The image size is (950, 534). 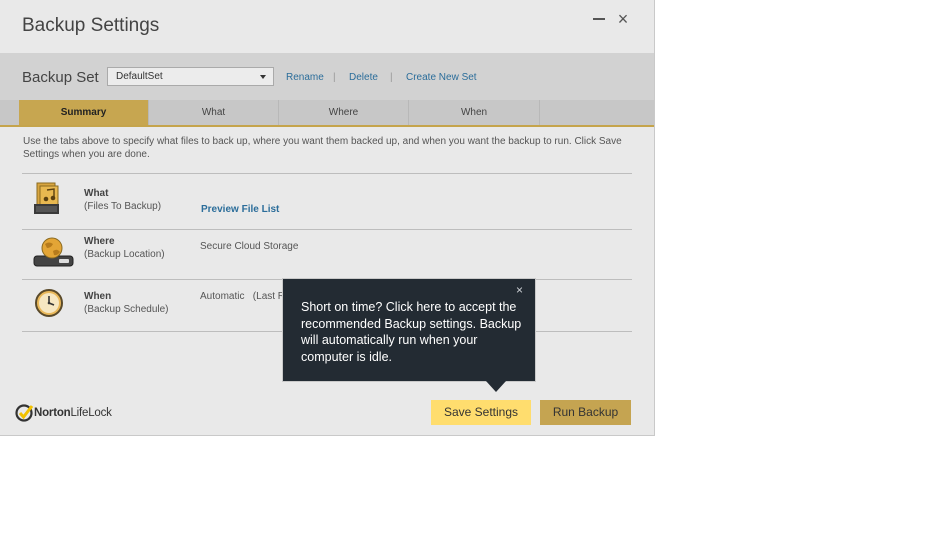 What do you see at coordinates (240, 209) in the screenshot?
I see `preview-file-list-link: Preview File List` at bounding box center [240, 209].